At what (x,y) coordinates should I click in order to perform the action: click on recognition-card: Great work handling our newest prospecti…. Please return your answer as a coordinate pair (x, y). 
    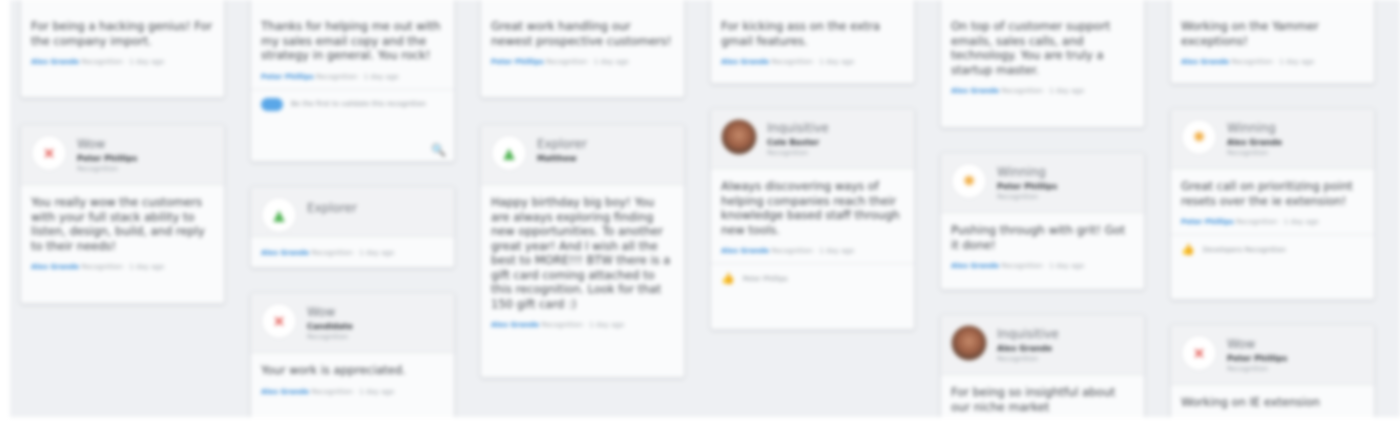
    Looking at the image, I should click on (582, 49).